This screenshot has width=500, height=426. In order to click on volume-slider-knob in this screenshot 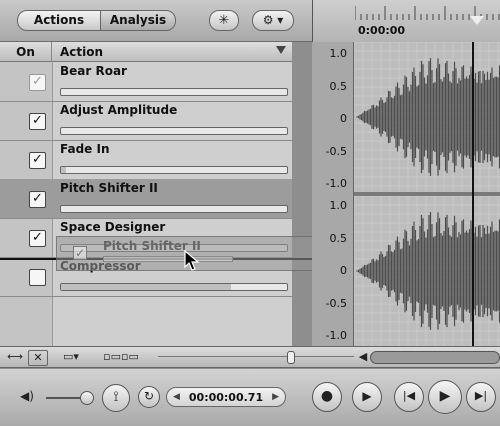, I will do `click(87, 398)`.